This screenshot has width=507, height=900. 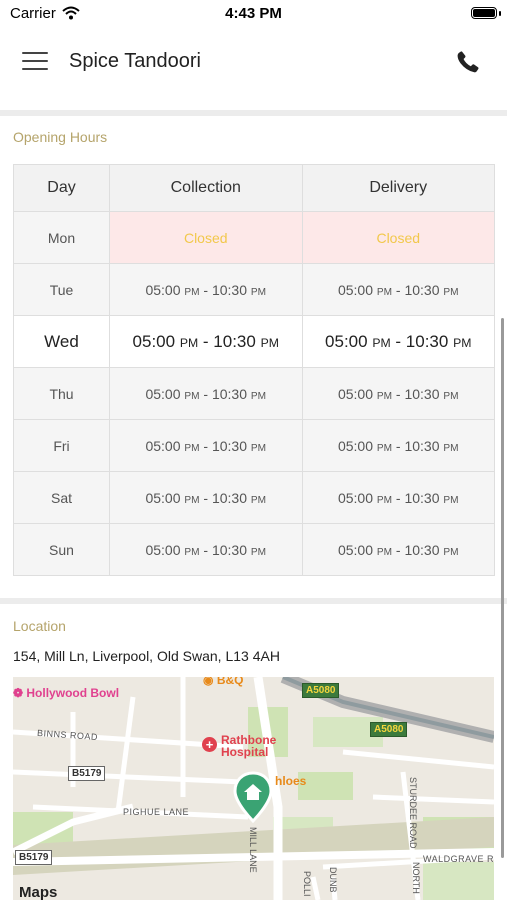 What do you see at coordinates (61, 289) in the screenshot?
I see `day-cell: Tue` at bounding box center [61, 289].